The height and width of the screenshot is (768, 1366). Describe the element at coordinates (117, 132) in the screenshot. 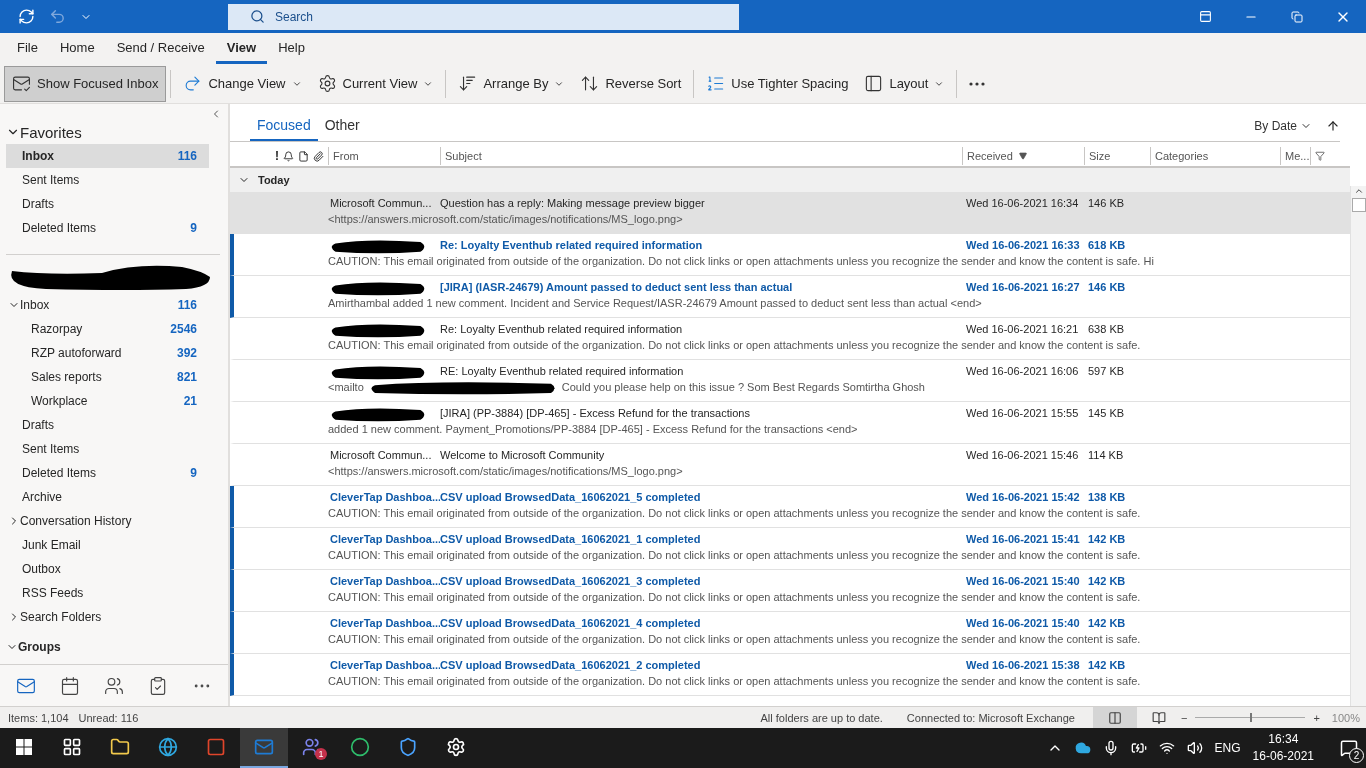

I see `favorites-header: Favorites` at that location.